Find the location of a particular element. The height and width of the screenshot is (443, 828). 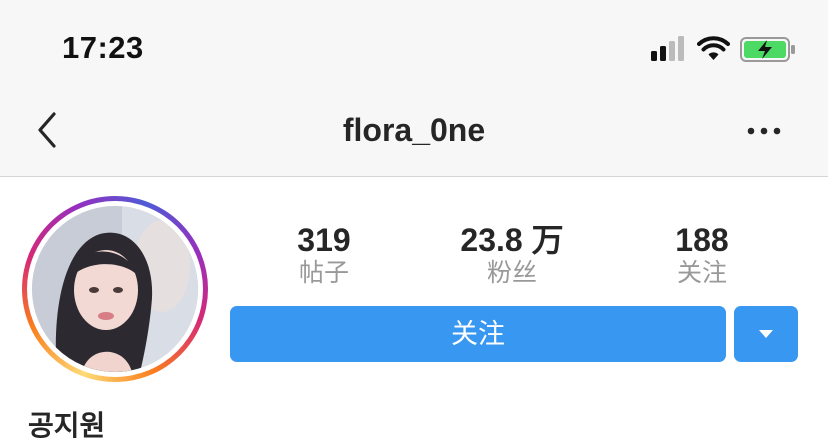

status-time: 17:23 is located at coordinates (103, 47).